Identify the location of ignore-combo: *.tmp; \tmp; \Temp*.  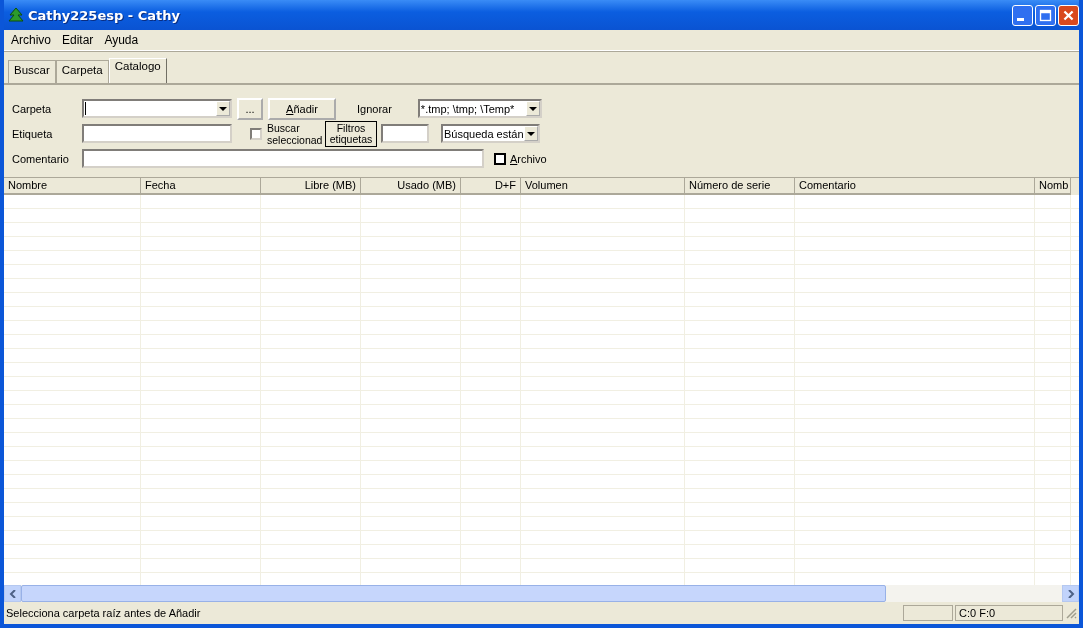
(479, 108).